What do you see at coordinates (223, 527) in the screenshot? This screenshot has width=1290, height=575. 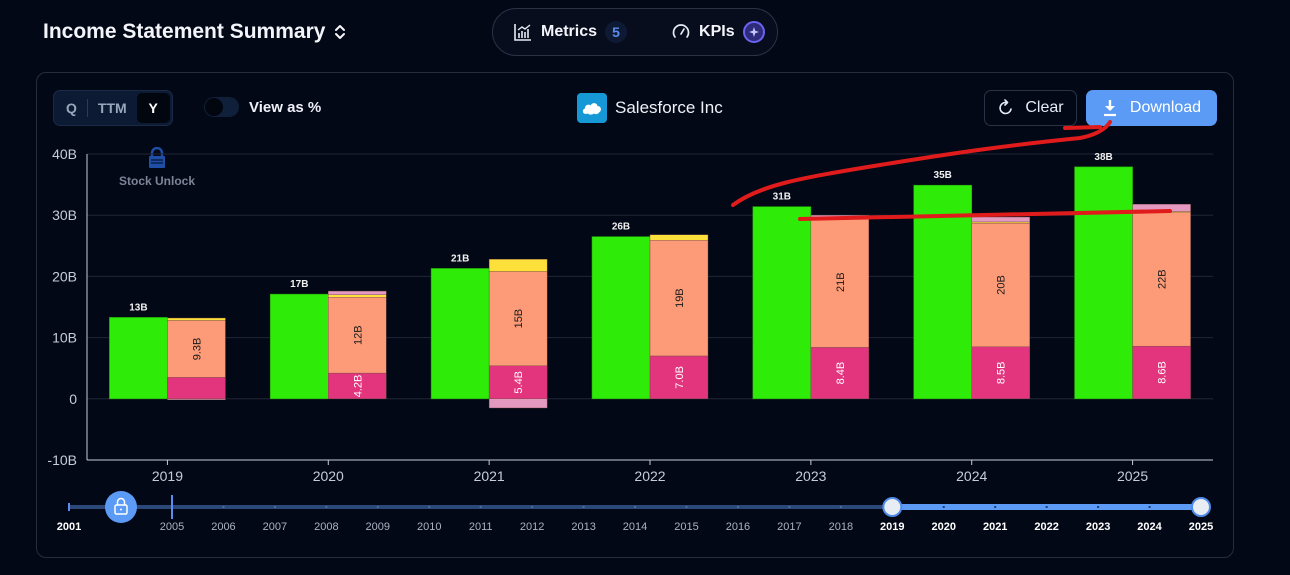 I see `timeline-year-label: 2006` at bounding box center [223, 527].